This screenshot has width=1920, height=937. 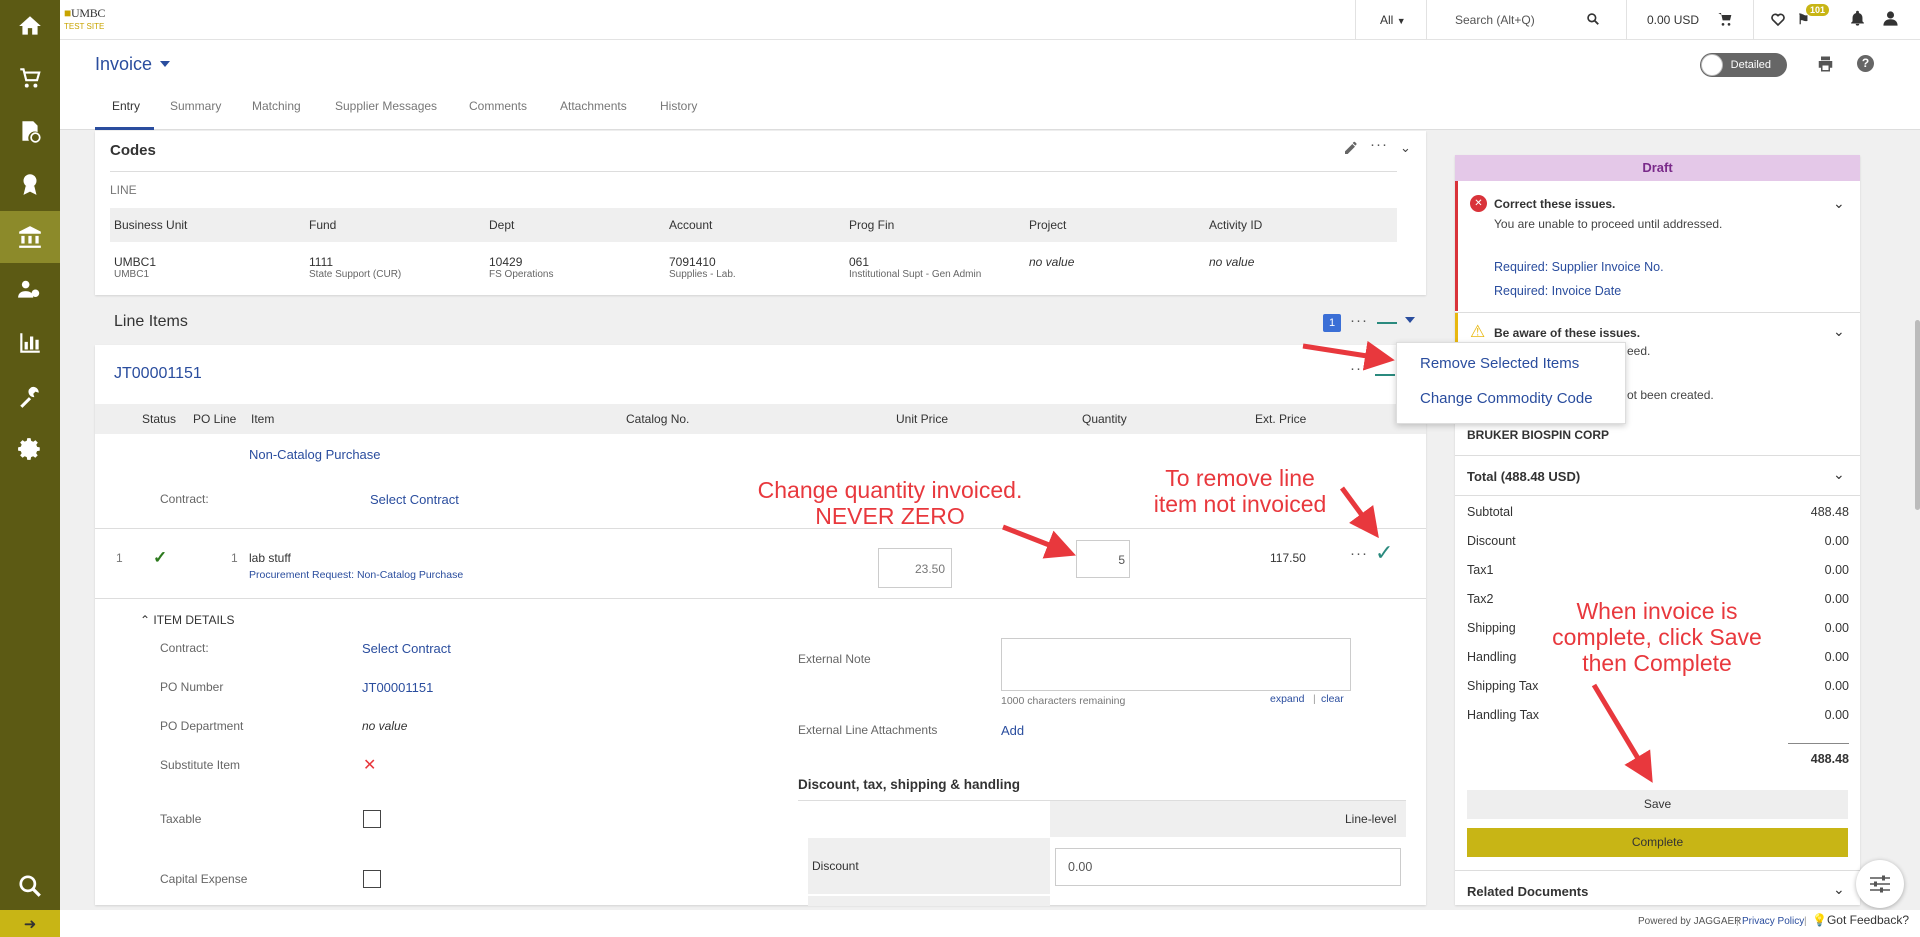 What do you see at coordinates (1359, 512) in the screenshot?
I see `arrow-to-check` at bounding box center [1359, 512].